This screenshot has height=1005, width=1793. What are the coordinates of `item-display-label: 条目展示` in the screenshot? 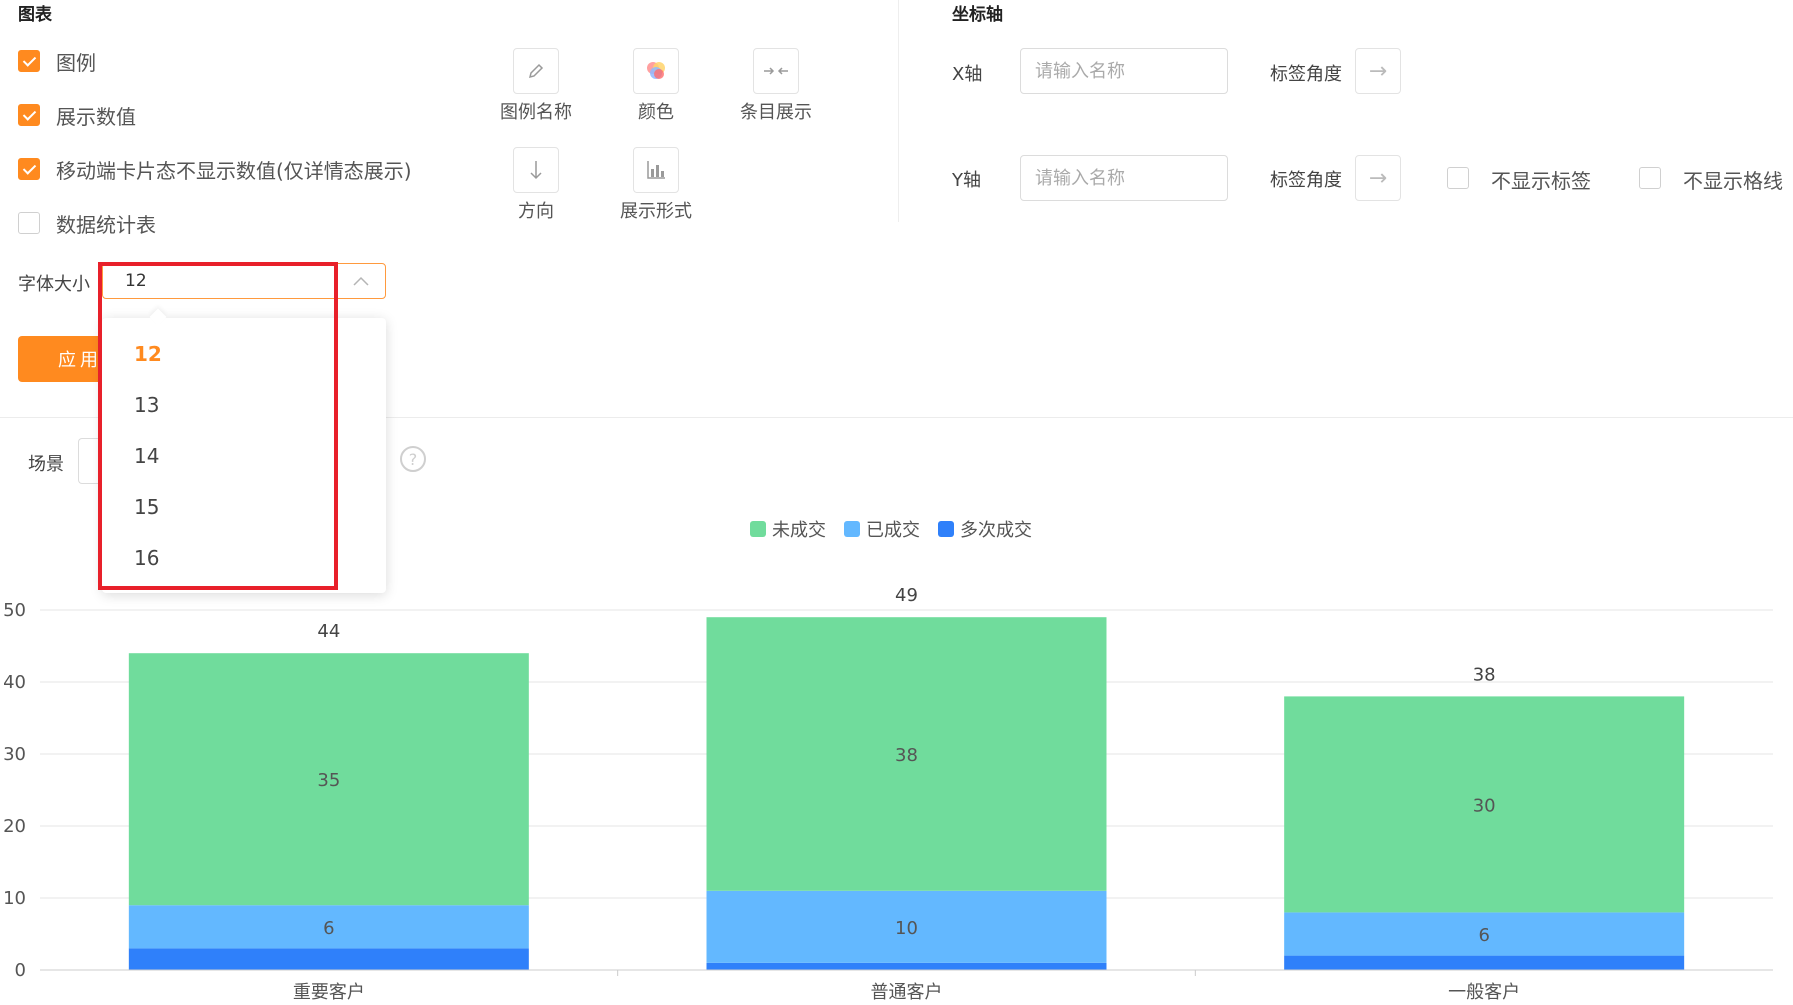 It's located at (776, 112).